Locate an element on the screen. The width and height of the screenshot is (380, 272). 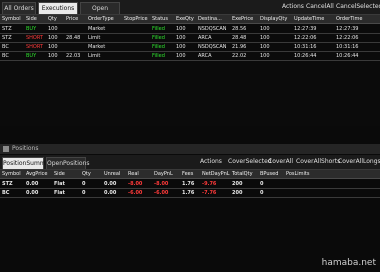
table-cell: 22.03 is located at coordinates (73, 56).